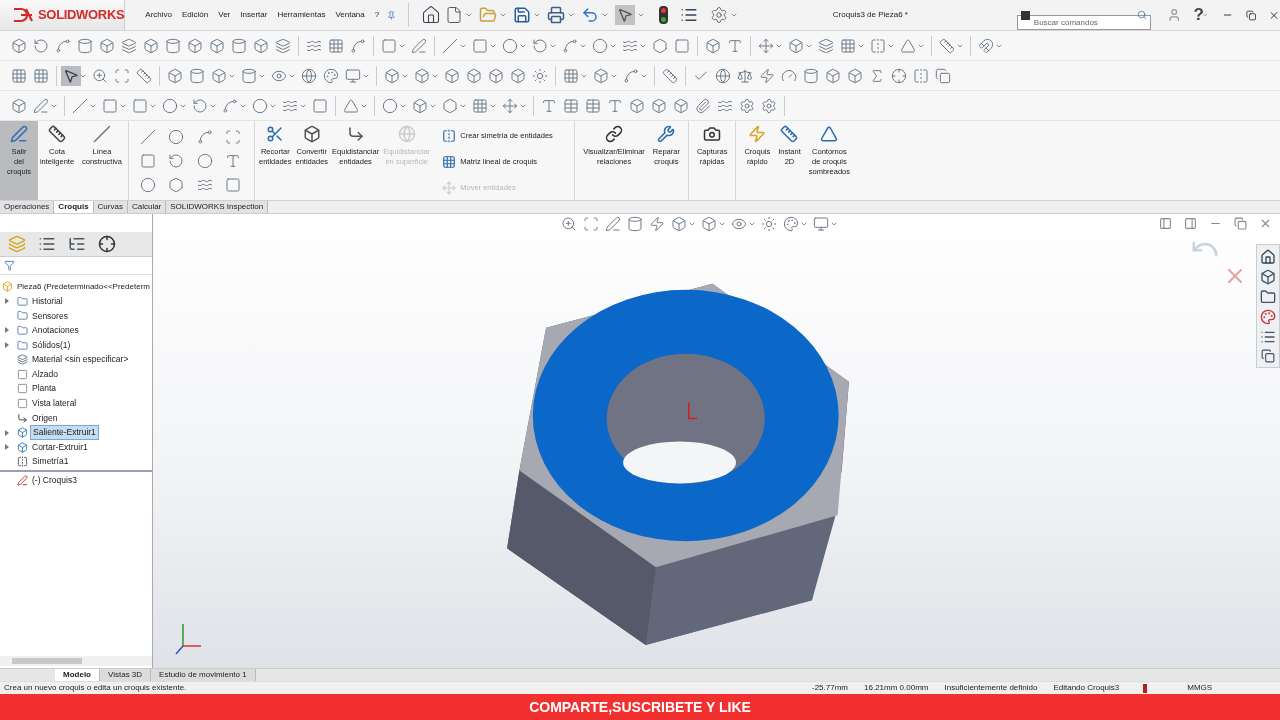 The width and height of the screenshot is (1280, 720). What do you see at coordinates (353, 75) in the screenshot?
I see `monitor-icon` at bounding box center [353, 75].